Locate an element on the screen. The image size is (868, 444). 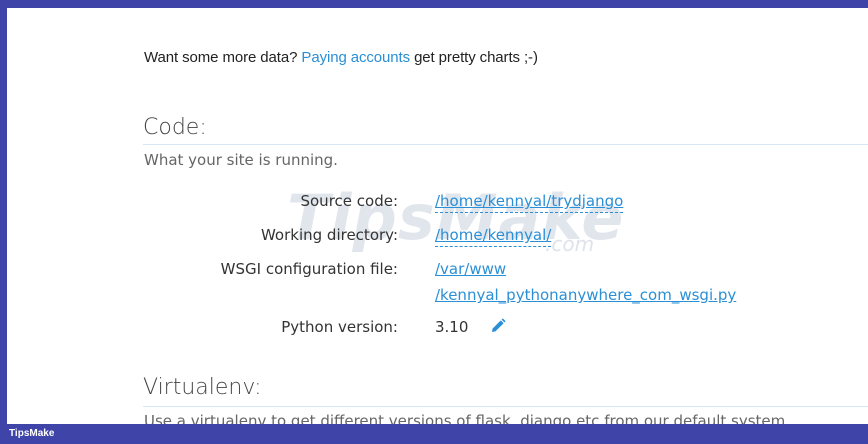
watermark-dotcom: .com is located at coordinates (570, 244).